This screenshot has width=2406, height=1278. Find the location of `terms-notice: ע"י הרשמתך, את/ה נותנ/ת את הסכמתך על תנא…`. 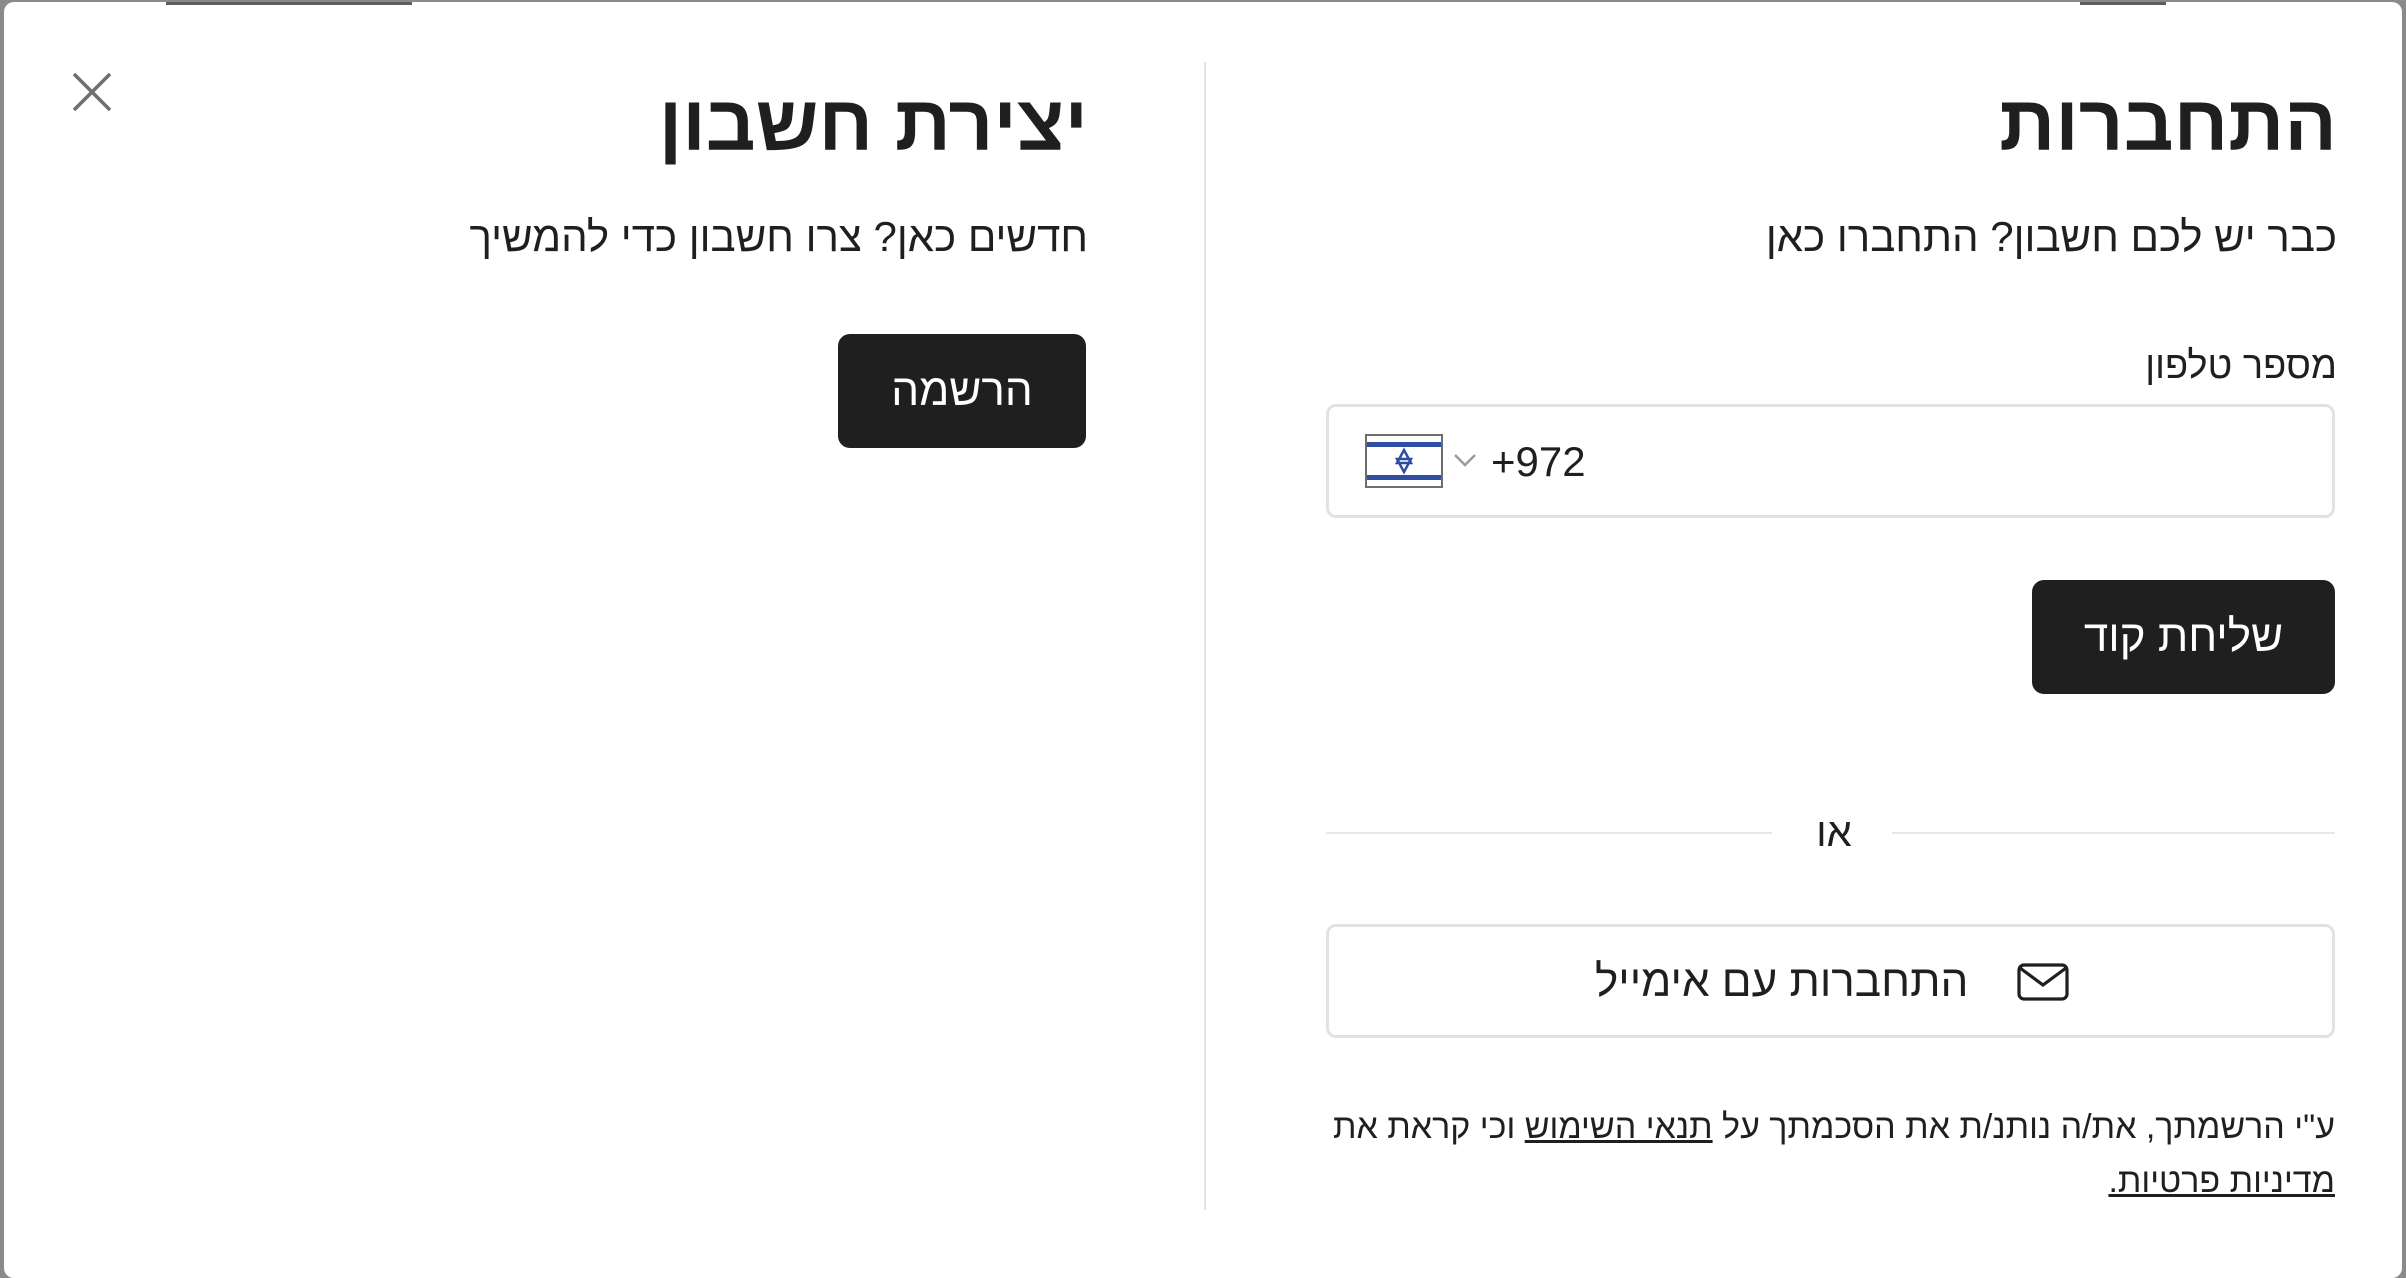

terms-notice: ע"י הרשמתך, את/ה נותנ/ת את הסכמתך על תנא… is located at coordinates (1830, 1154).